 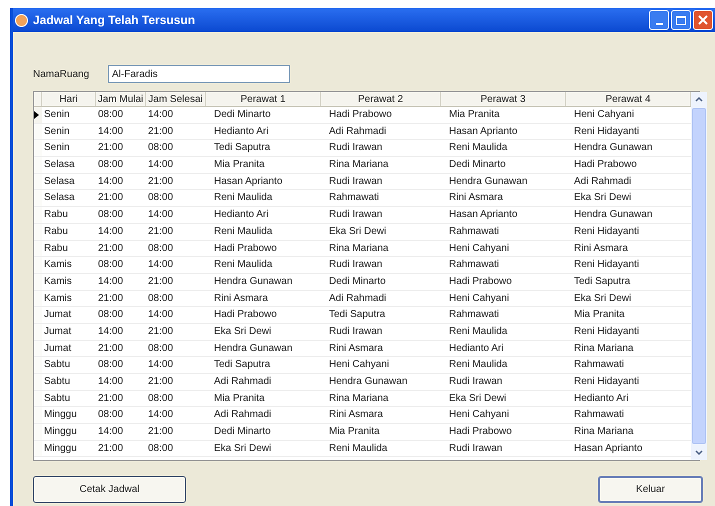 What do you see at coordinates (176, 99) in the screenshot?
I see `column-header: Jam Selesai` at bounding box center [176, 99].